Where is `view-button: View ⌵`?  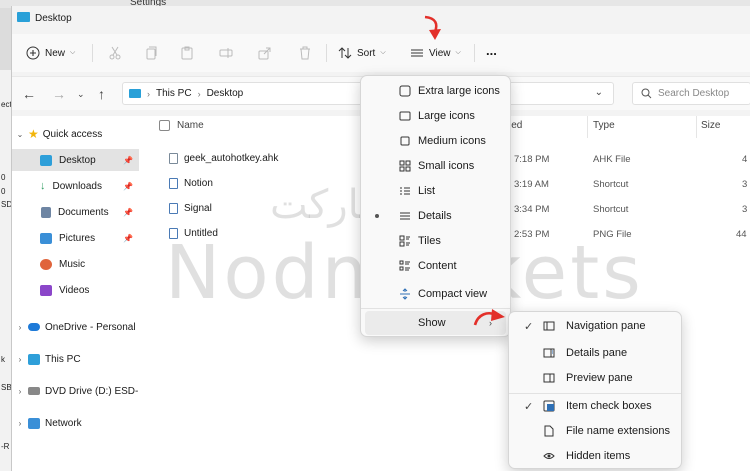
view-button: View ⌵ is located at coordinates (435, 53).